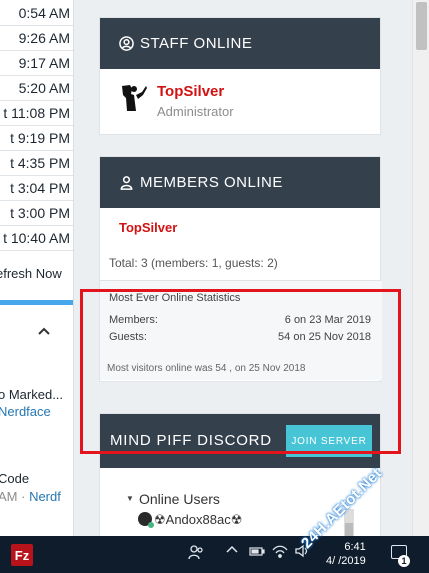 Image resolution: width=429 pixels, height=573 pixels. I want to click on wifi-icon, so click(280, 552).